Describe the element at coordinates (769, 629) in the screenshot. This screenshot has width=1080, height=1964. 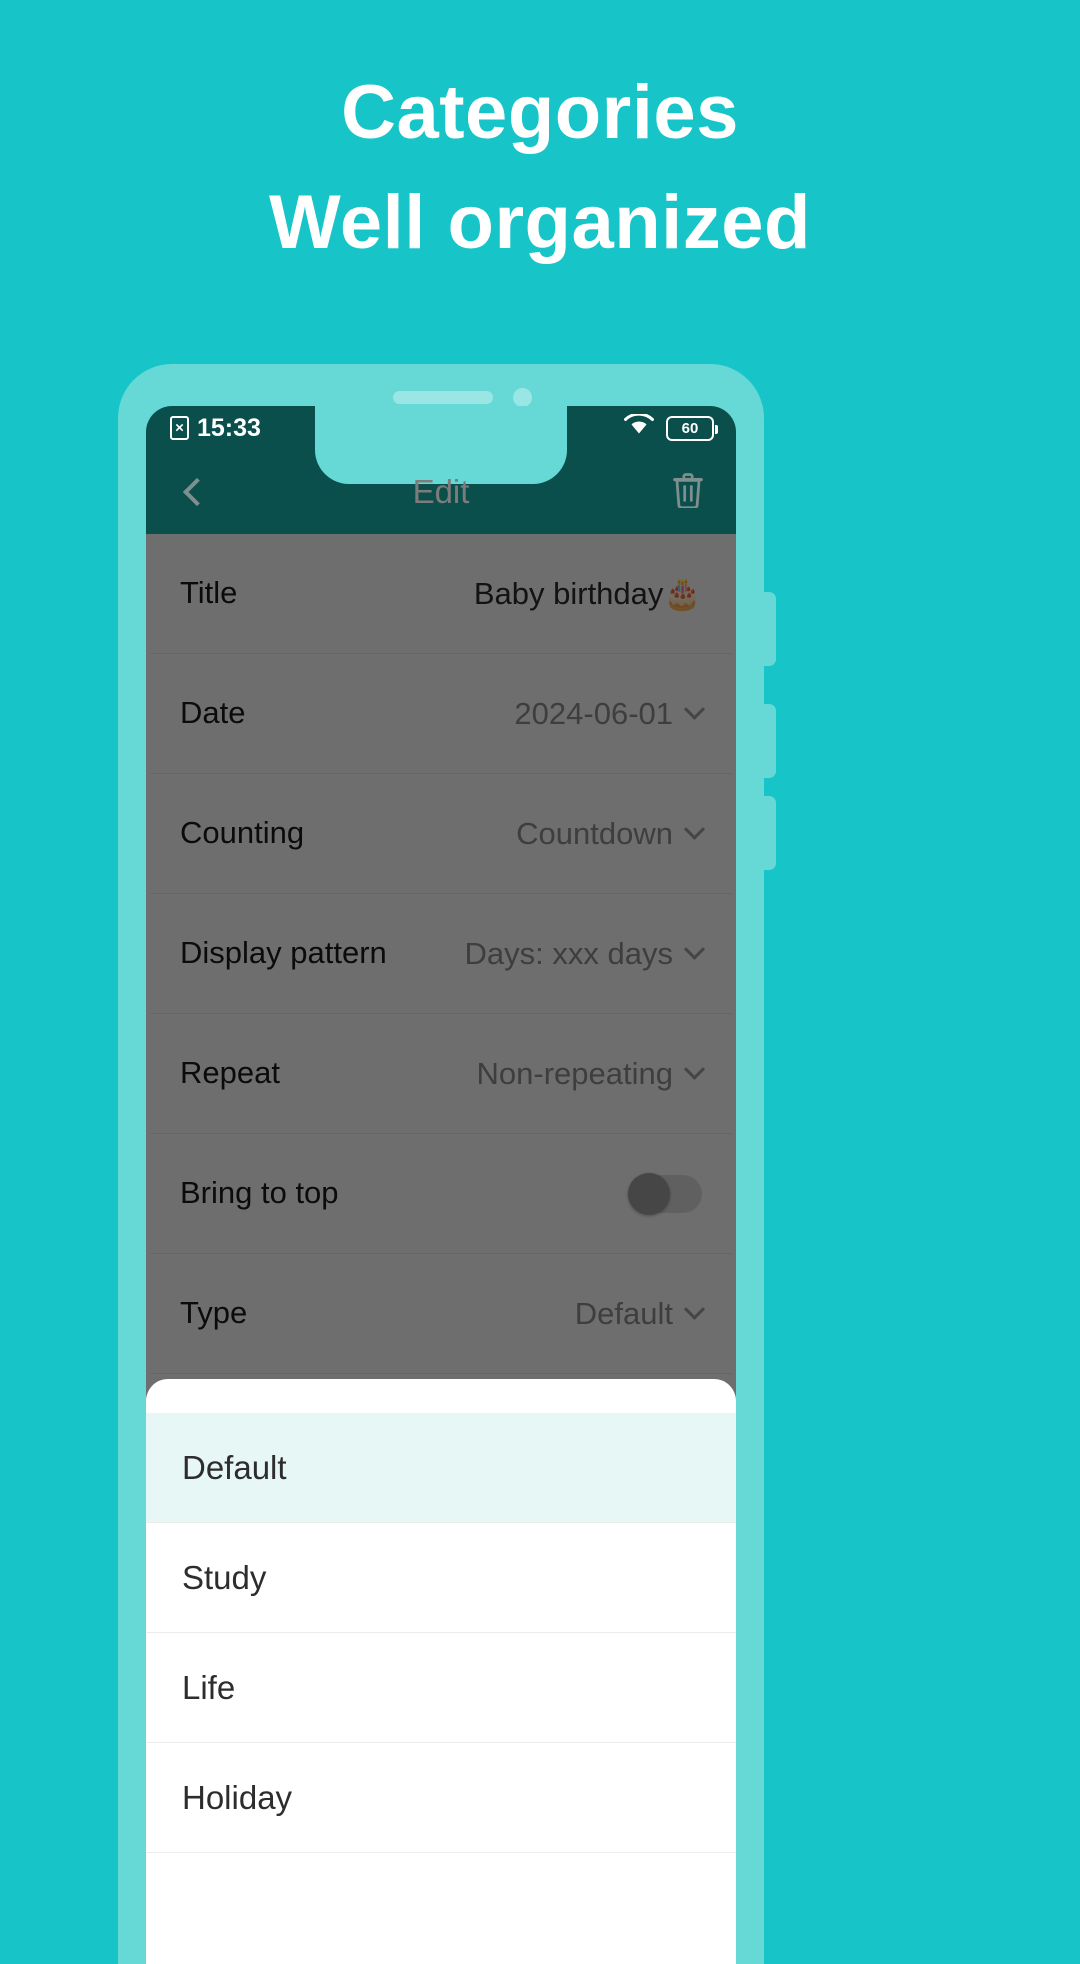
I see `phone-side-button-volume-up` at that location.